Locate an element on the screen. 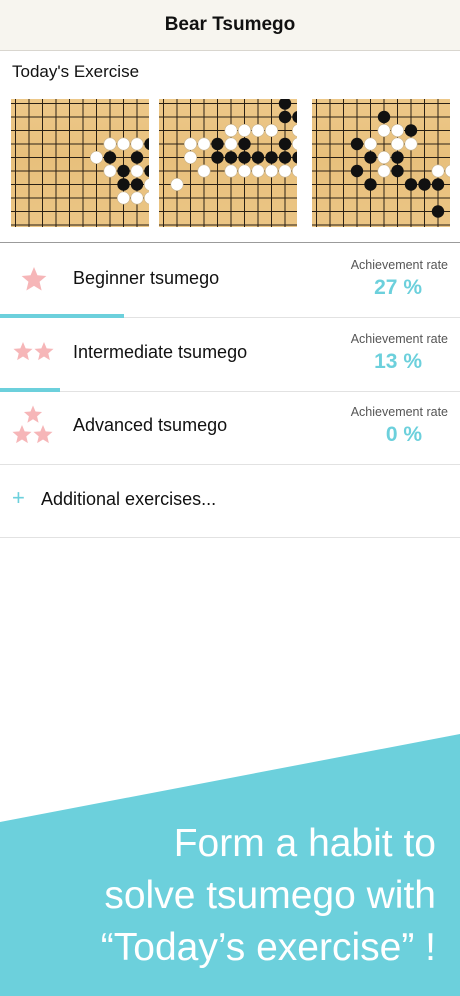 The image size is (460, 996). course-row-beginner: Beginner tsumego Achievement rate 27 % is located at coordinates (230, 281).